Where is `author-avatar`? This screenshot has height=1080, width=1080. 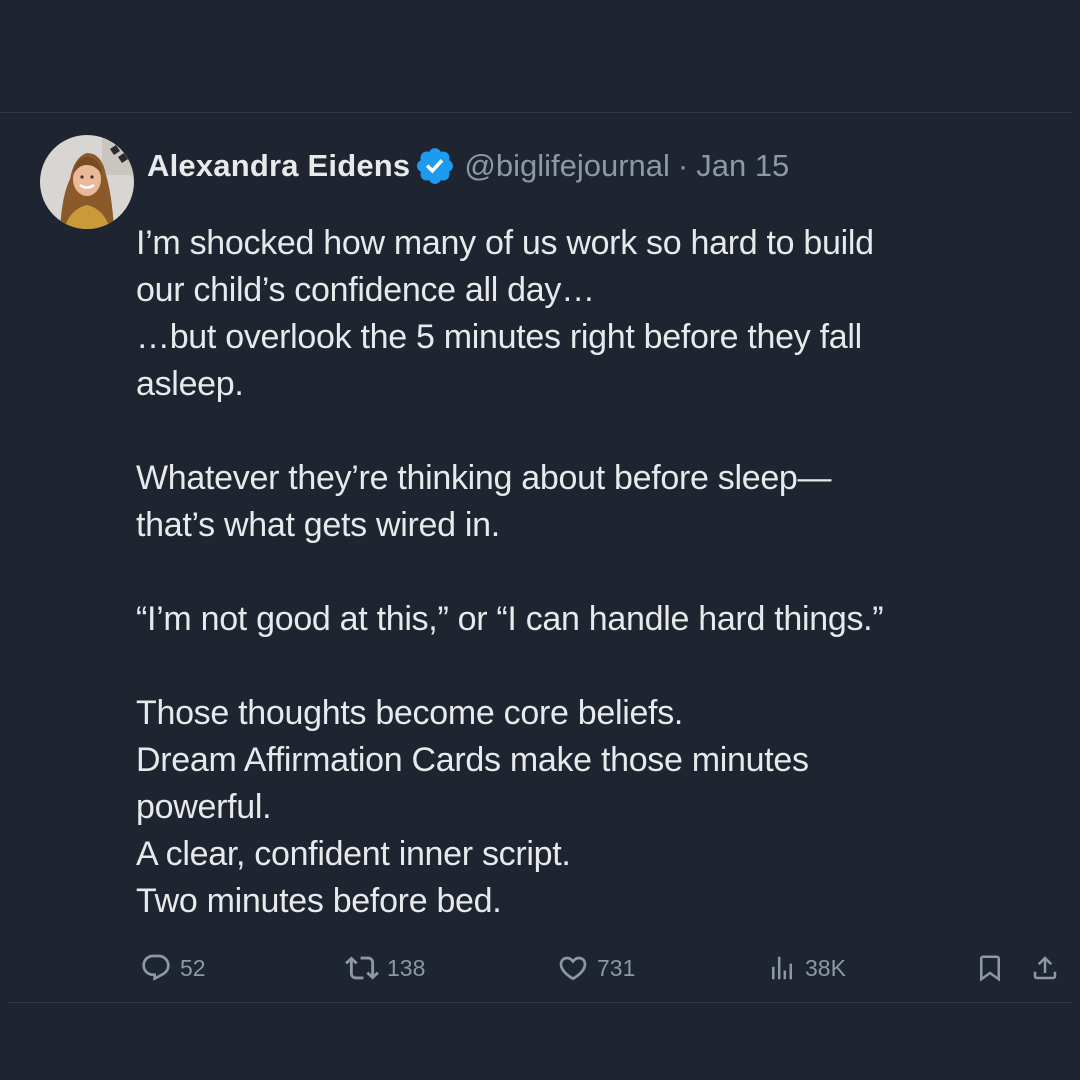 author-avatar is located at coordinates (87, 182).